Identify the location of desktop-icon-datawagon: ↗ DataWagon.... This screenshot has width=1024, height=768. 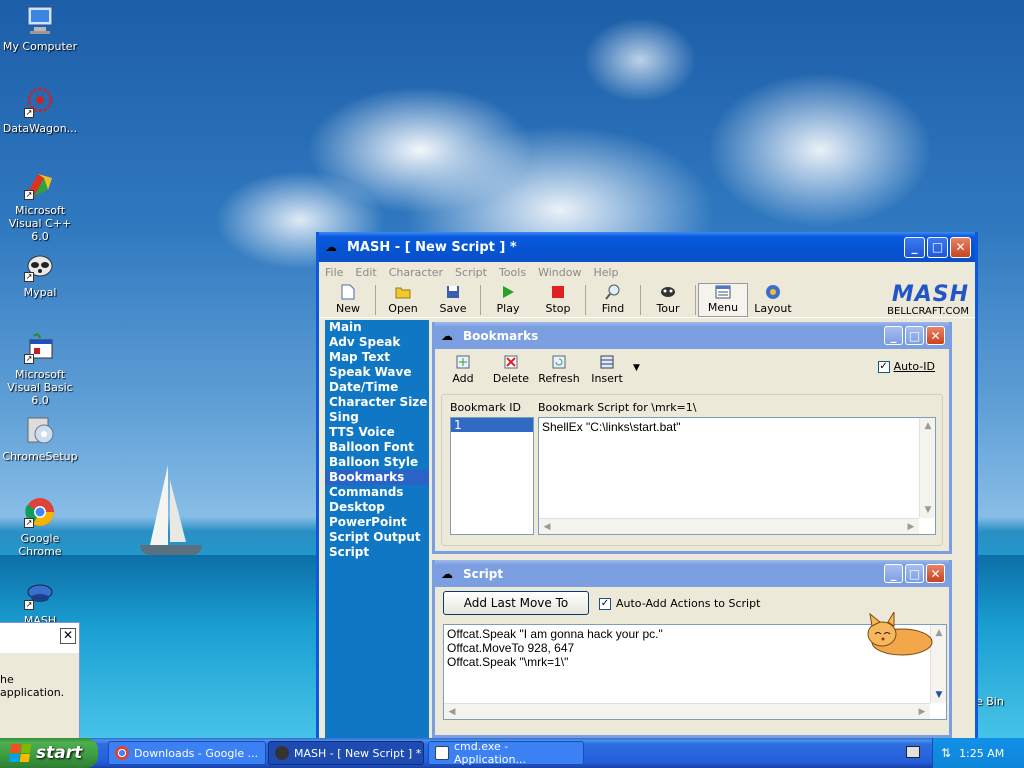
(40, 110).